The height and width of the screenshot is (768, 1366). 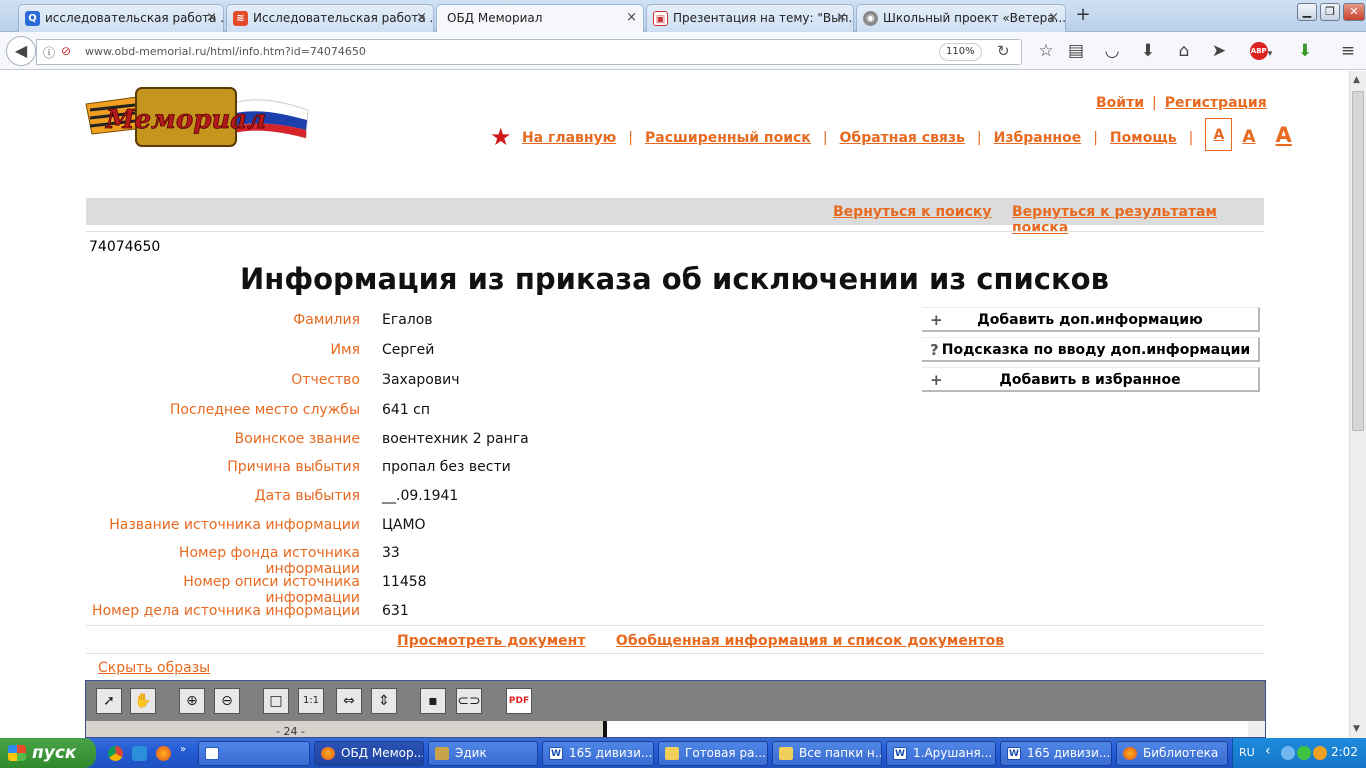 I want to click on label-date: Дата выбытия, so click(x=307, y=496).